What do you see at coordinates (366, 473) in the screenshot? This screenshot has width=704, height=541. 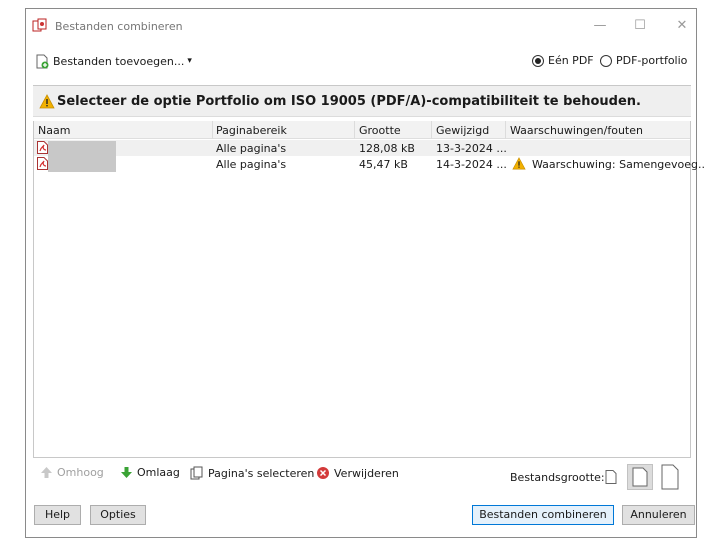 I see `delete-label: Verwijderen` at bounding box center [366, 473].